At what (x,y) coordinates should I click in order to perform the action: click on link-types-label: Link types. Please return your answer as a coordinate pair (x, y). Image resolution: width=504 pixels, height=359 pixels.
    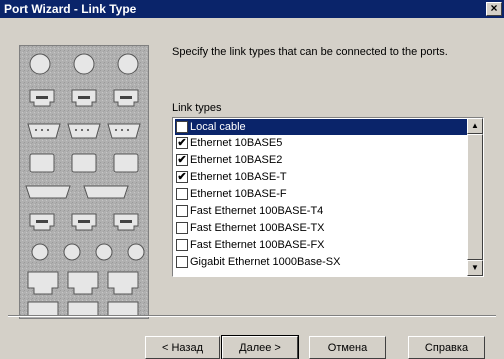
    Looking at the image, I should click on (197, 108).